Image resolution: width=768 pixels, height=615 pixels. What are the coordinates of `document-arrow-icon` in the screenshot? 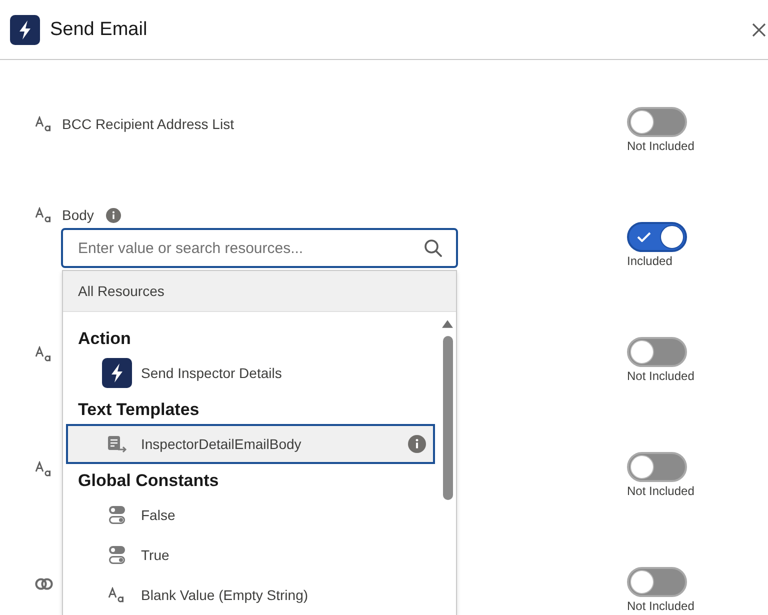 It's located at (117, 444).